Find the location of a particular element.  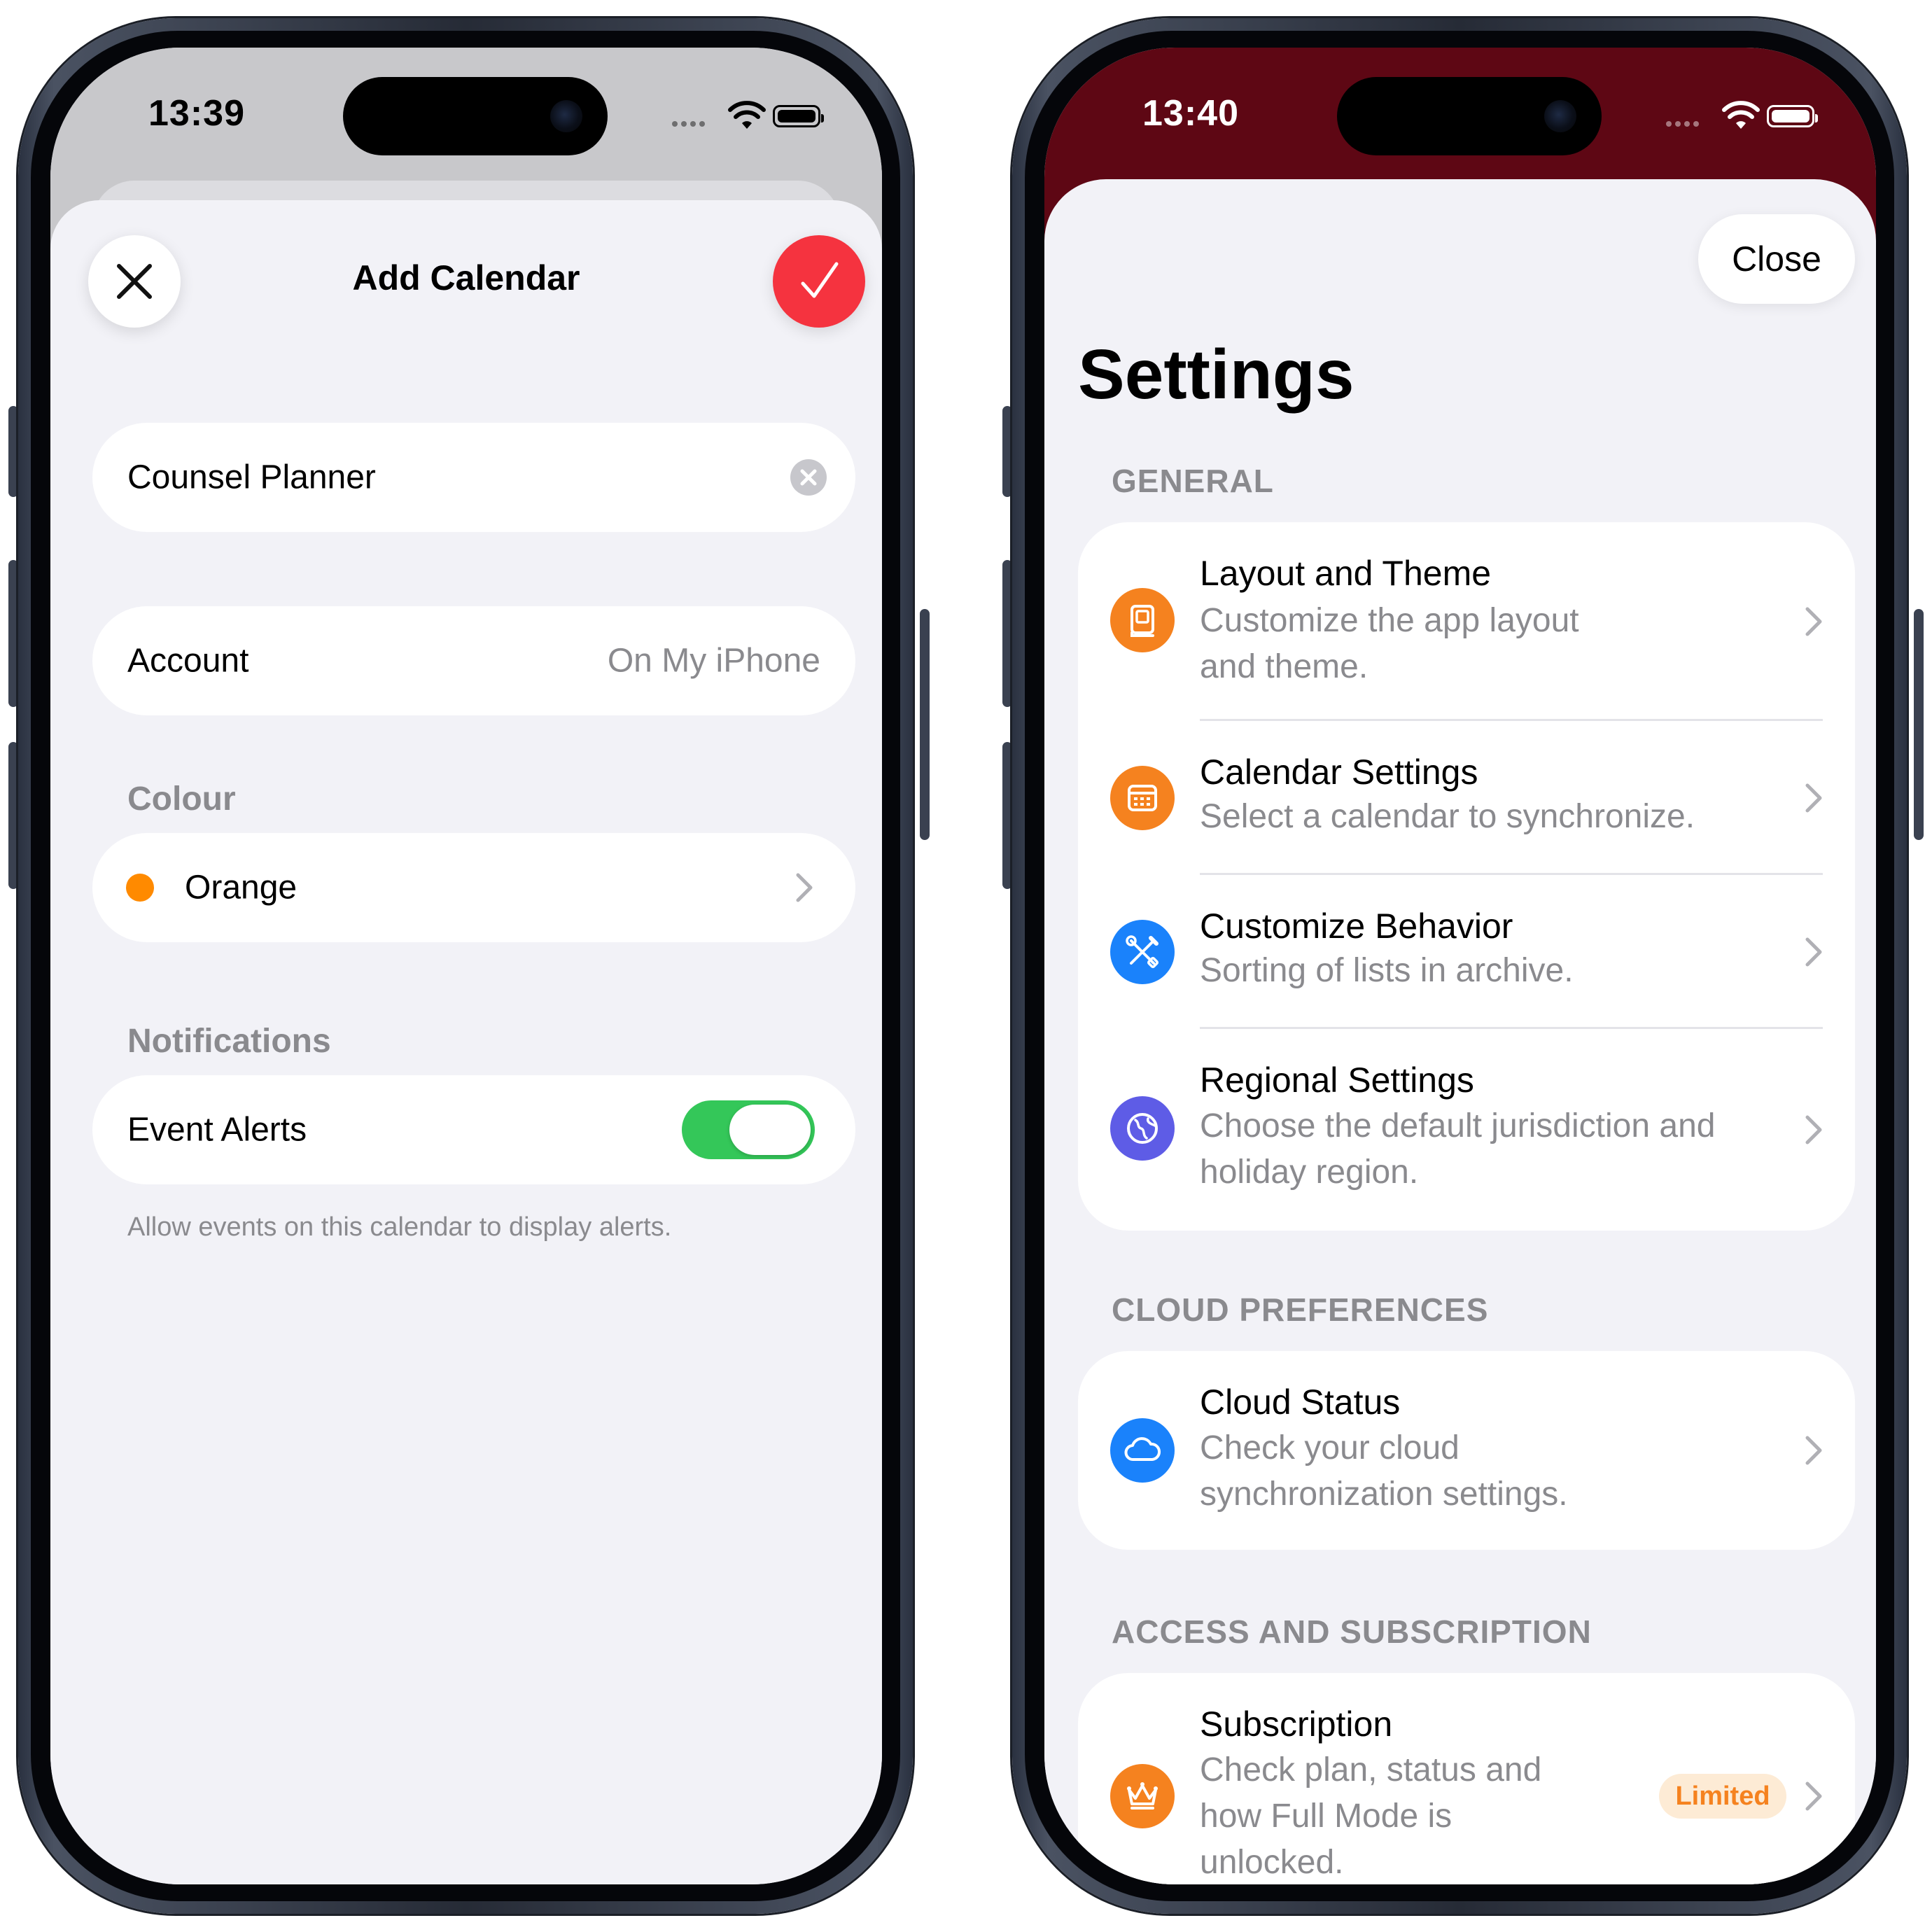

row-title: Cloud Status is located at coordinates (1300, 1402).